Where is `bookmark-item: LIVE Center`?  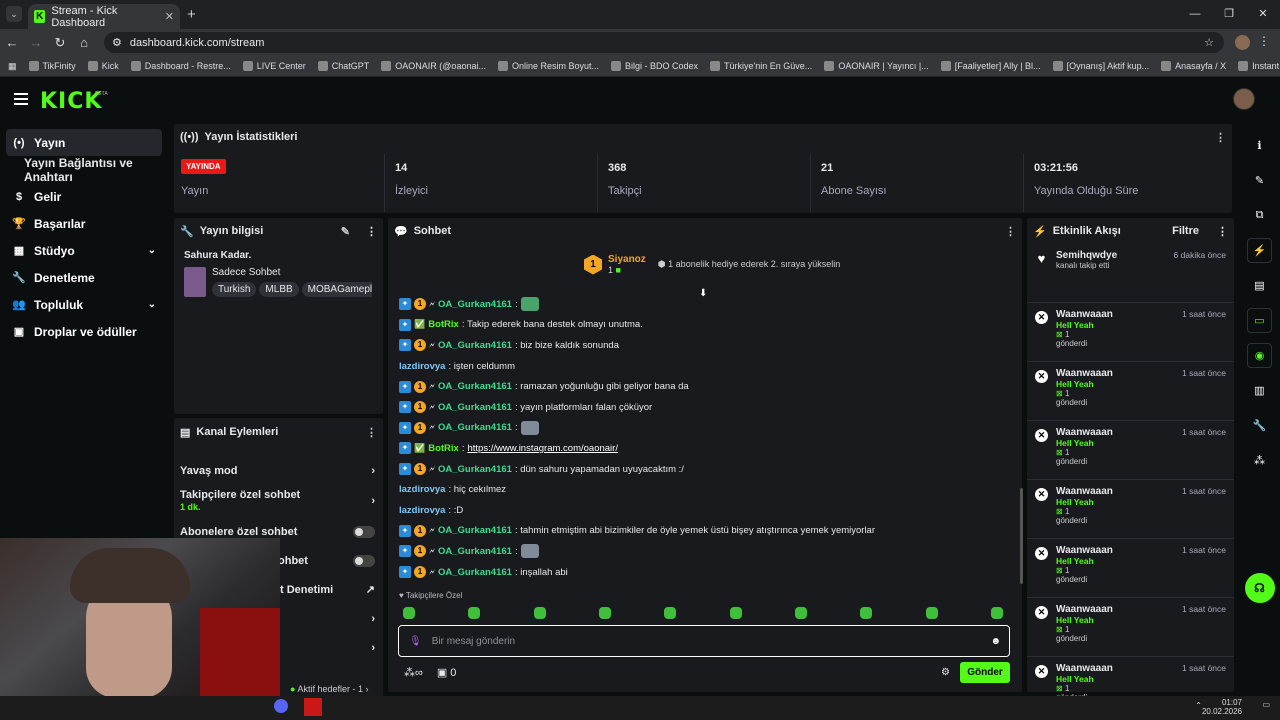 bookmark-item: LIVE Center is located at coordinates (274, 66).